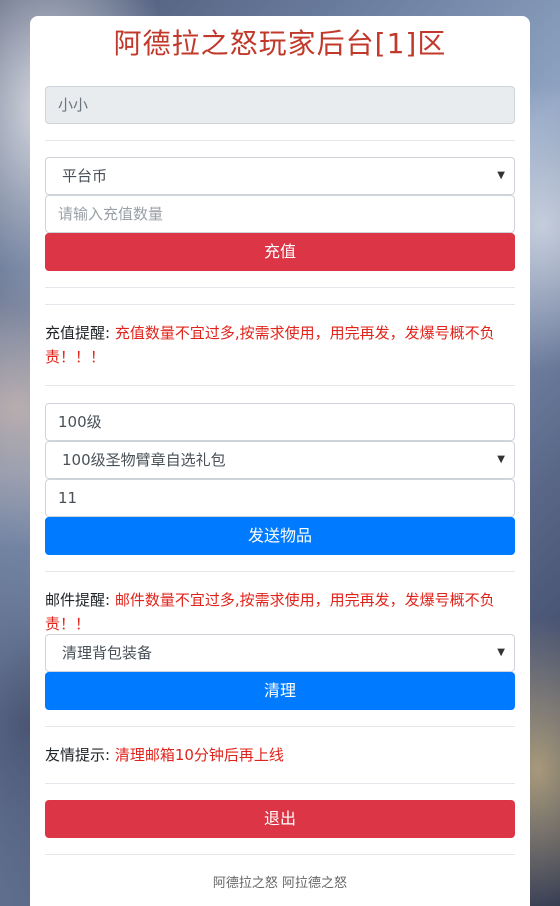  I want to click on footer-text: 阿德拉之怒 阿拉德之怒, so click(280, 883).